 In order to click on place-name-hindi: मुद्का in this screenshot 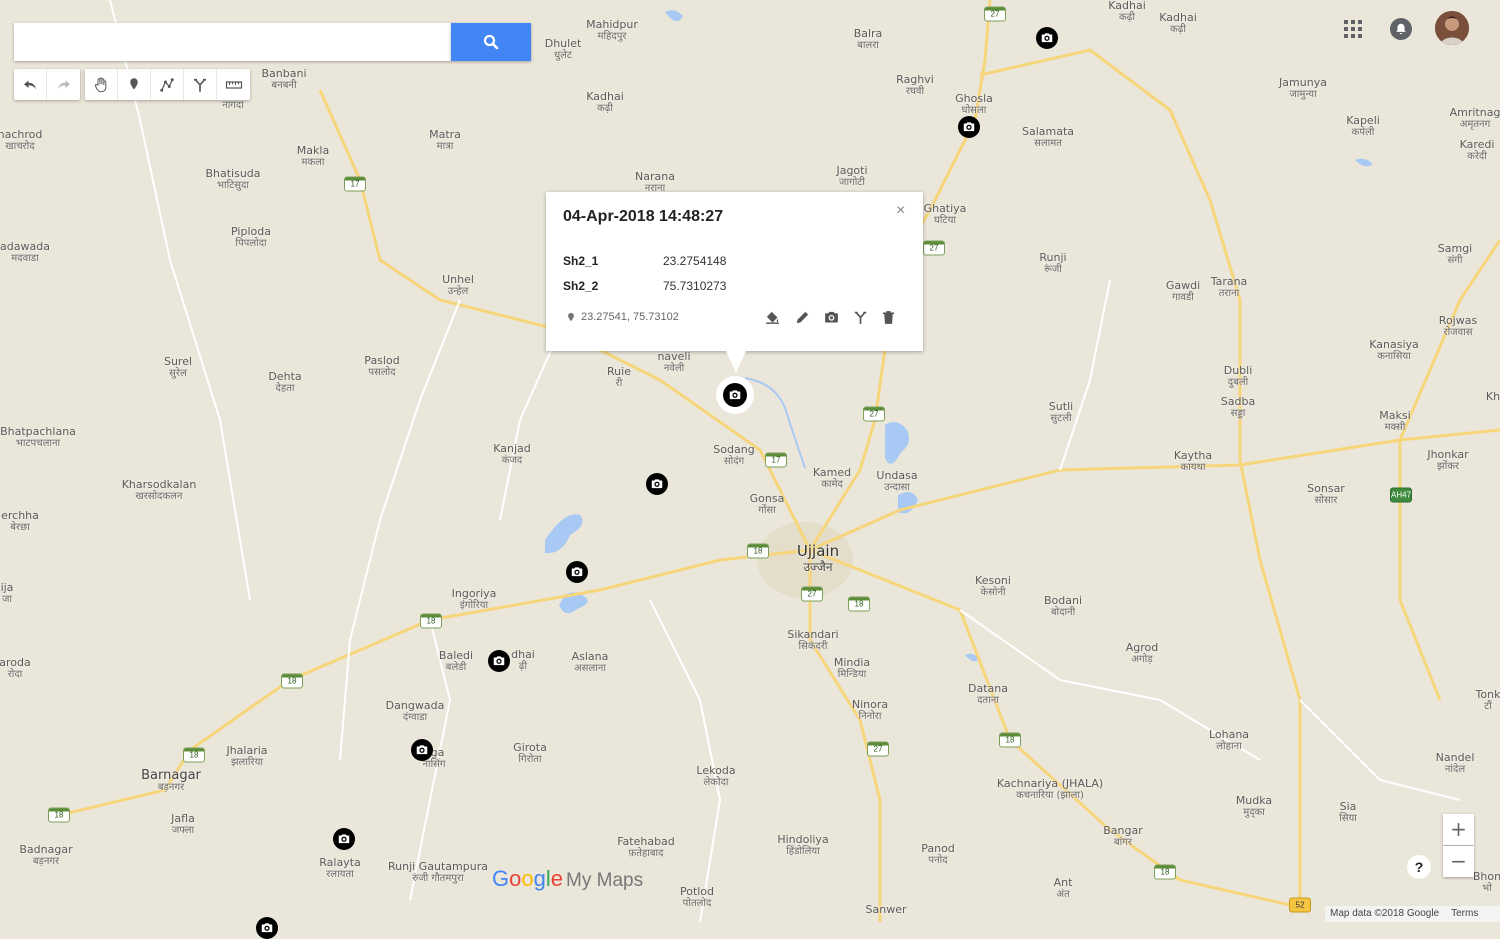, I will do `click(1254, 812)`.